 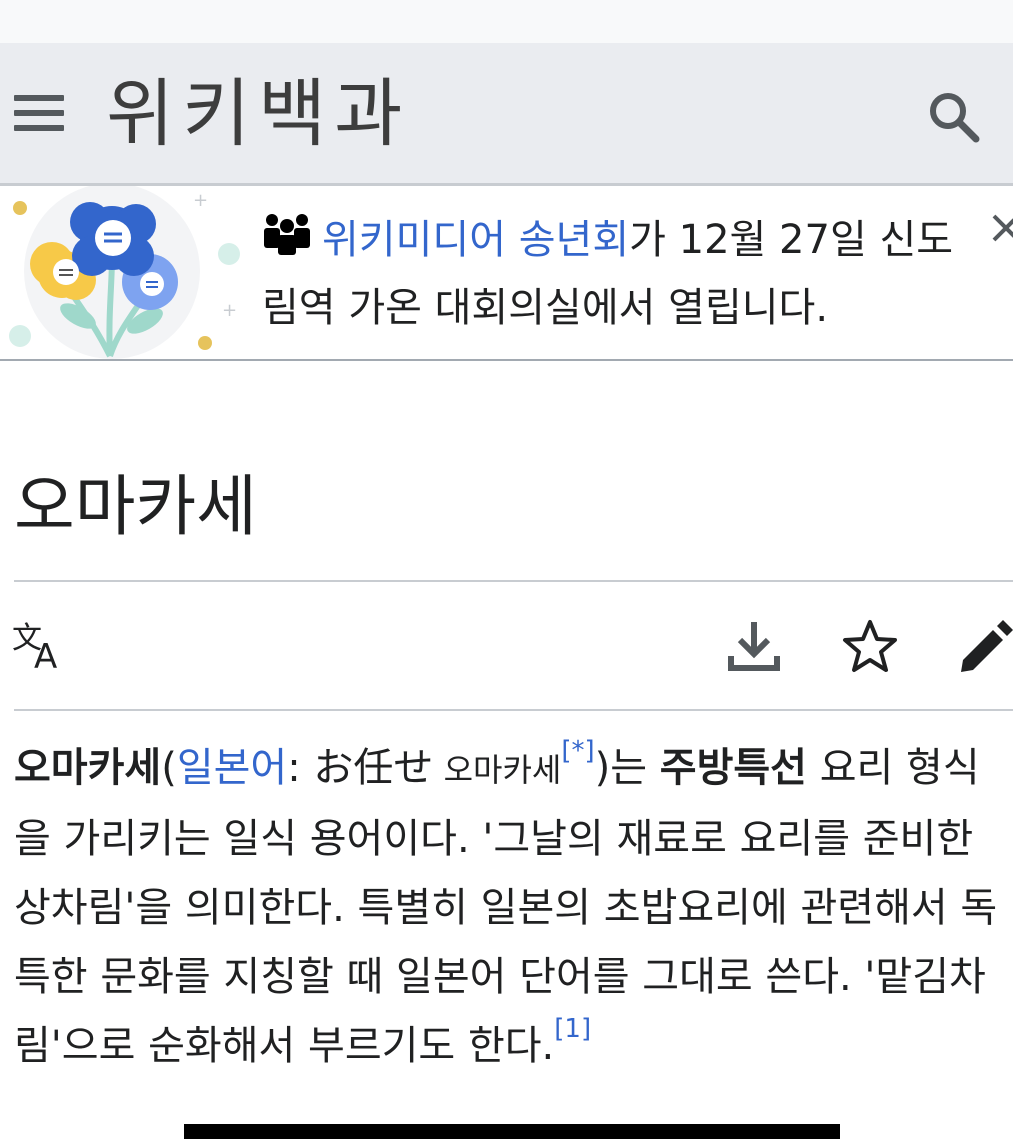 I want to click on article-bold-phrase: 주방특선, so click(x=733, y=768).